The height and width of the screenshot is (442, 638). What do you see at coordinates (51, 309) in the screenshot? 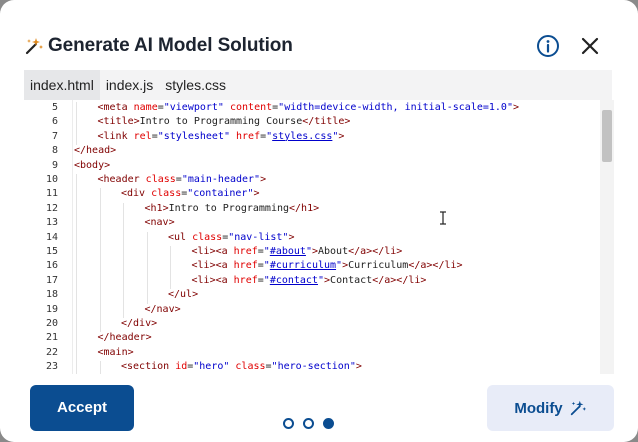
I see `line-number: 19` at bounding box center [51, 309].